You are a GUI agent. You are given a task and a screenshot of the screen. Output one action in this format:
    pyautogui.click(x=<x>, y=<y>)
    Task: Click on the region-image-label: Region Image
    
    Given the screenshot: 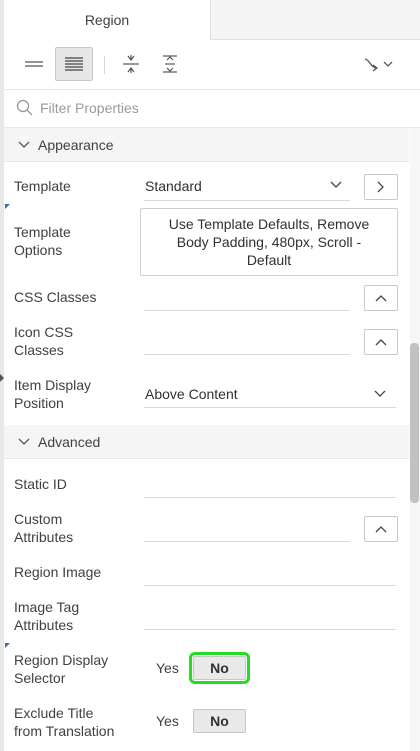 What is the action you would take?
    pyautogui.click(x=58, y=572)
    